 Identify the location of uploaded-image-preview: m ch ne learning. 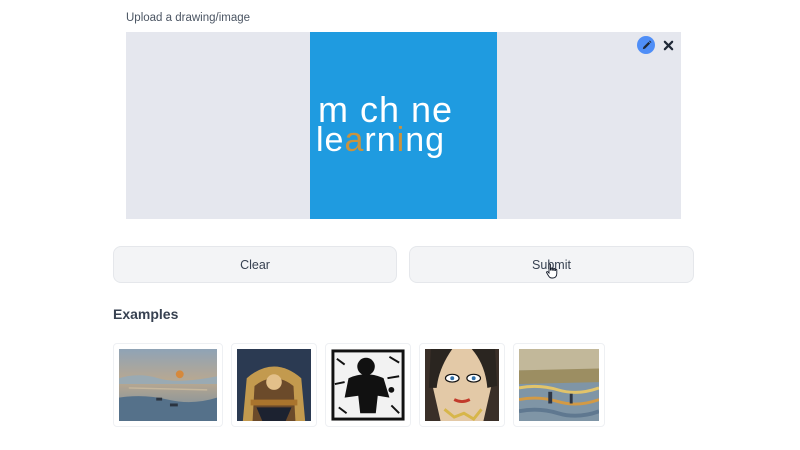
(403, 125).